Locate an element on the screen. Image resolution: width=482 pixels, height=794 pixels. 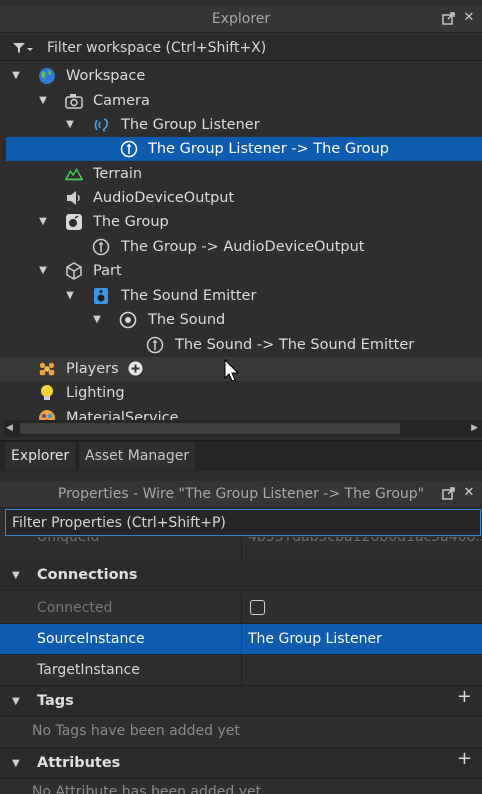
tree-label: The Group Listener is located at coordinates (190, 125).